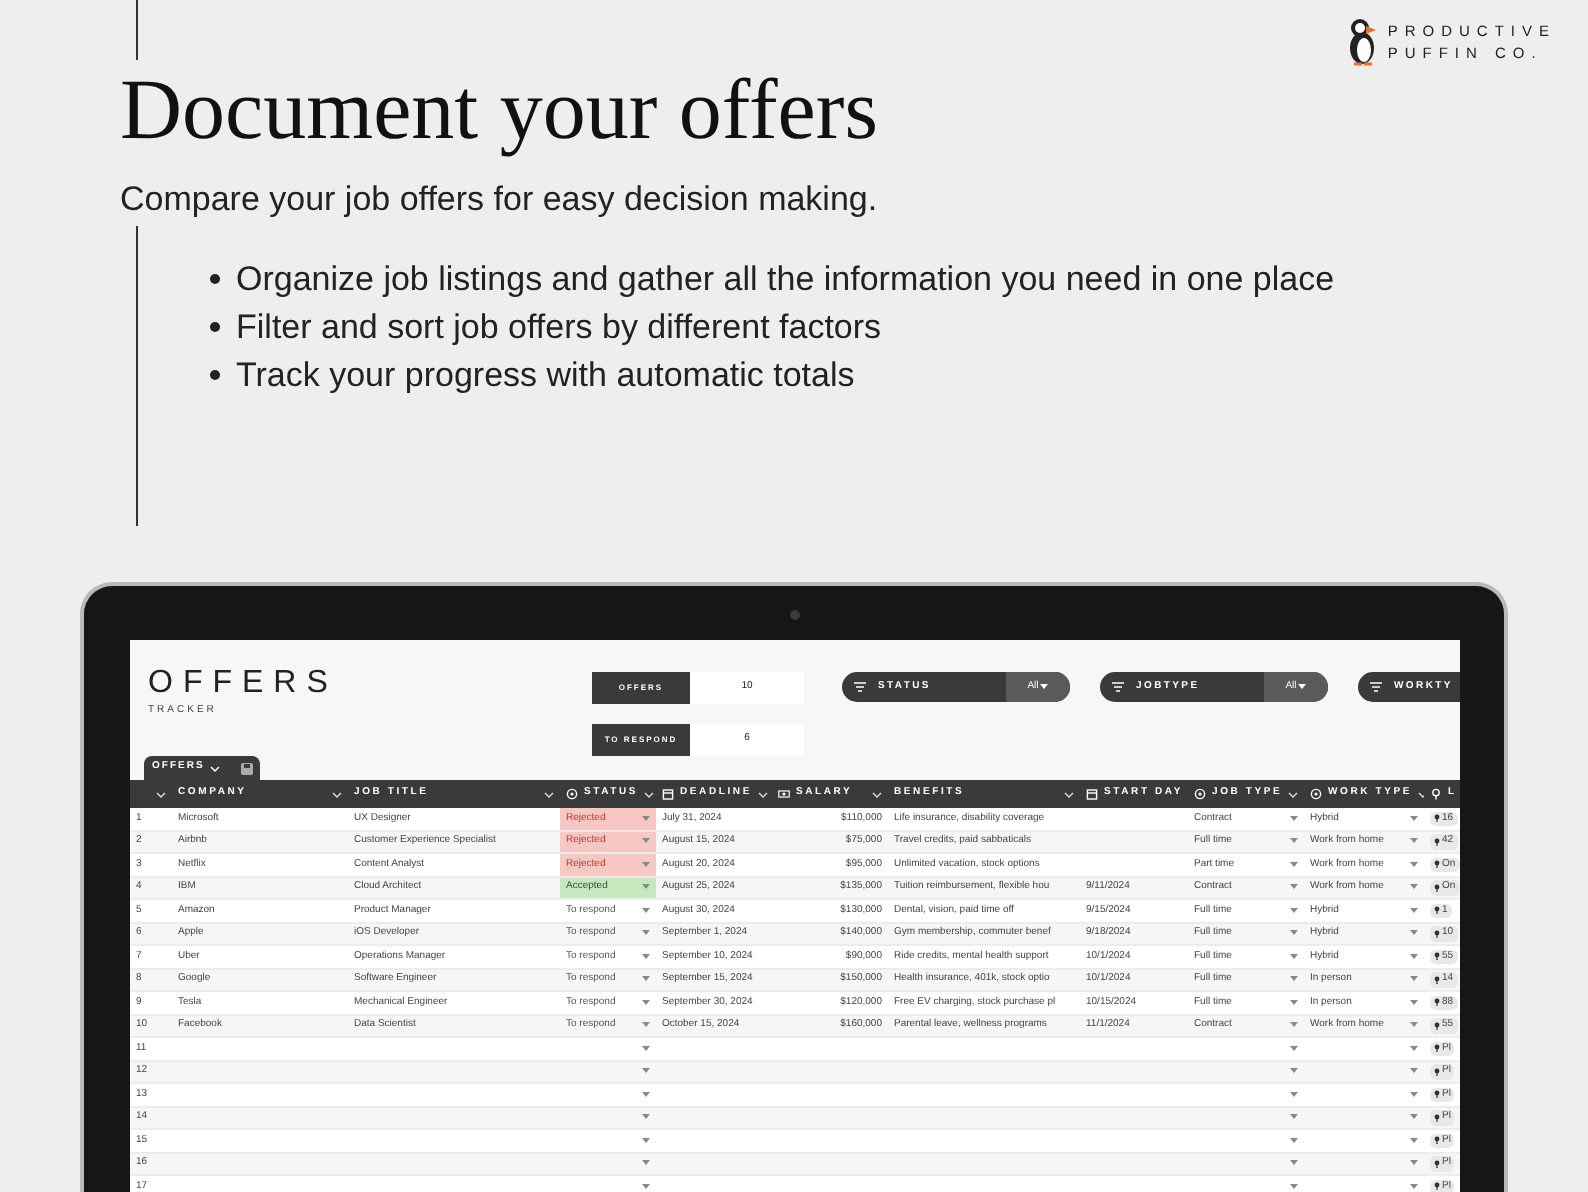  What do you see at coordinates (500, 199) in the screenshot?
I see `subtitle: Compare your job offers for easy decision making.` at bounding box center [500, 199].